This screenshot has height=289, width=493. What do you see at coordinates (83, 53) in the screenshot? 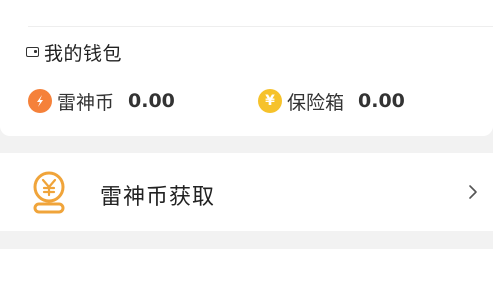
I see `wallet-title: 我的钱包` at bounding box center [83, 53].